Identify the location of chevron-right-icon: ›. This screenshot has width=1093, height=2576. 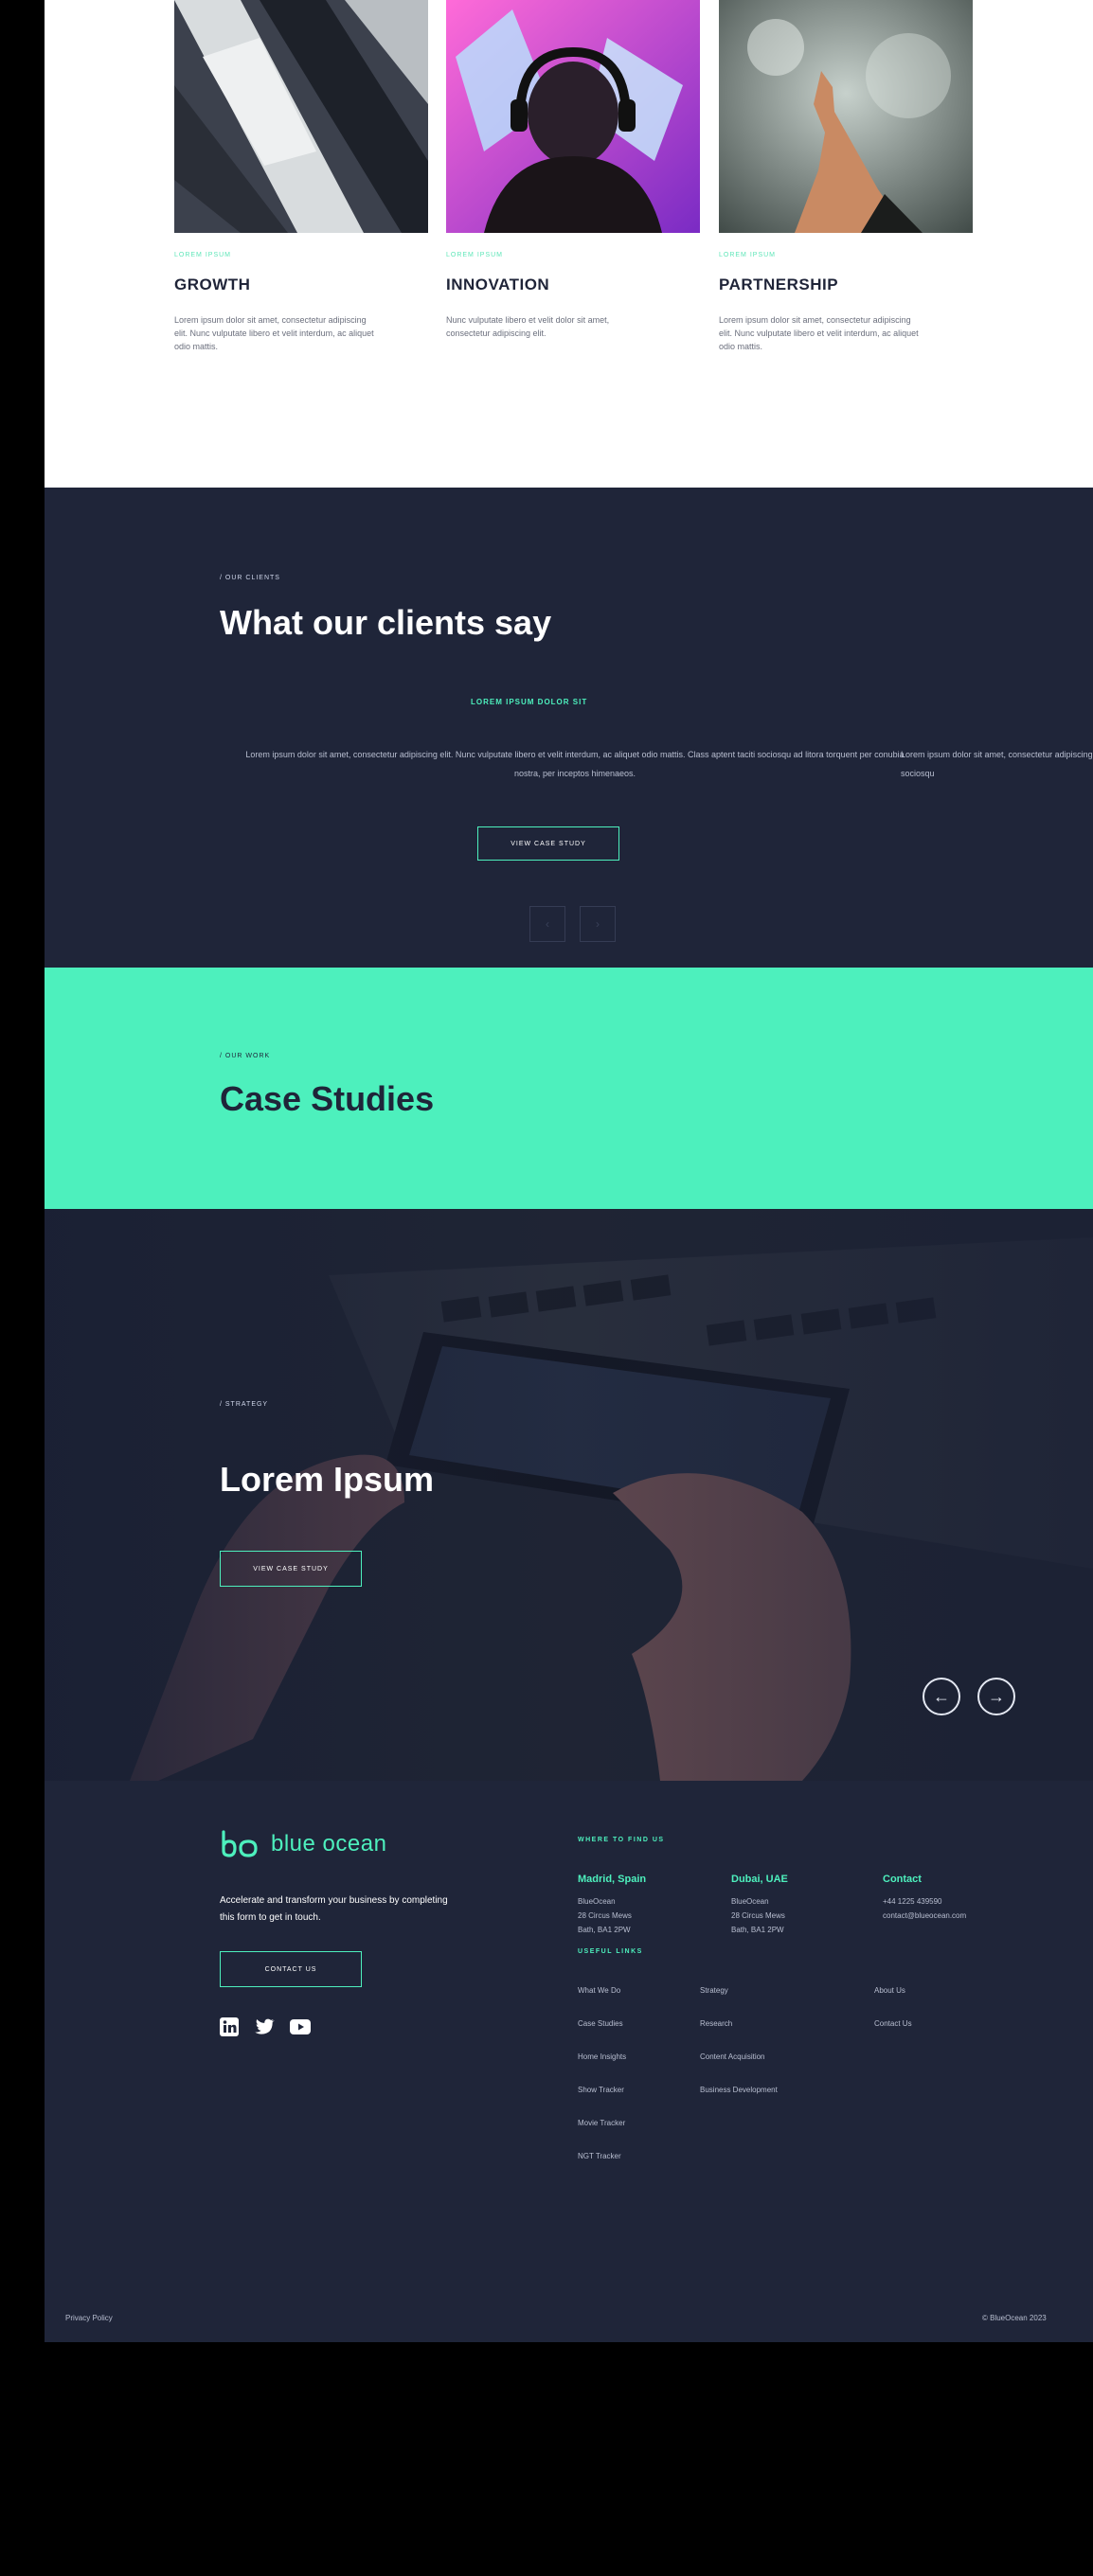
(598, 924).